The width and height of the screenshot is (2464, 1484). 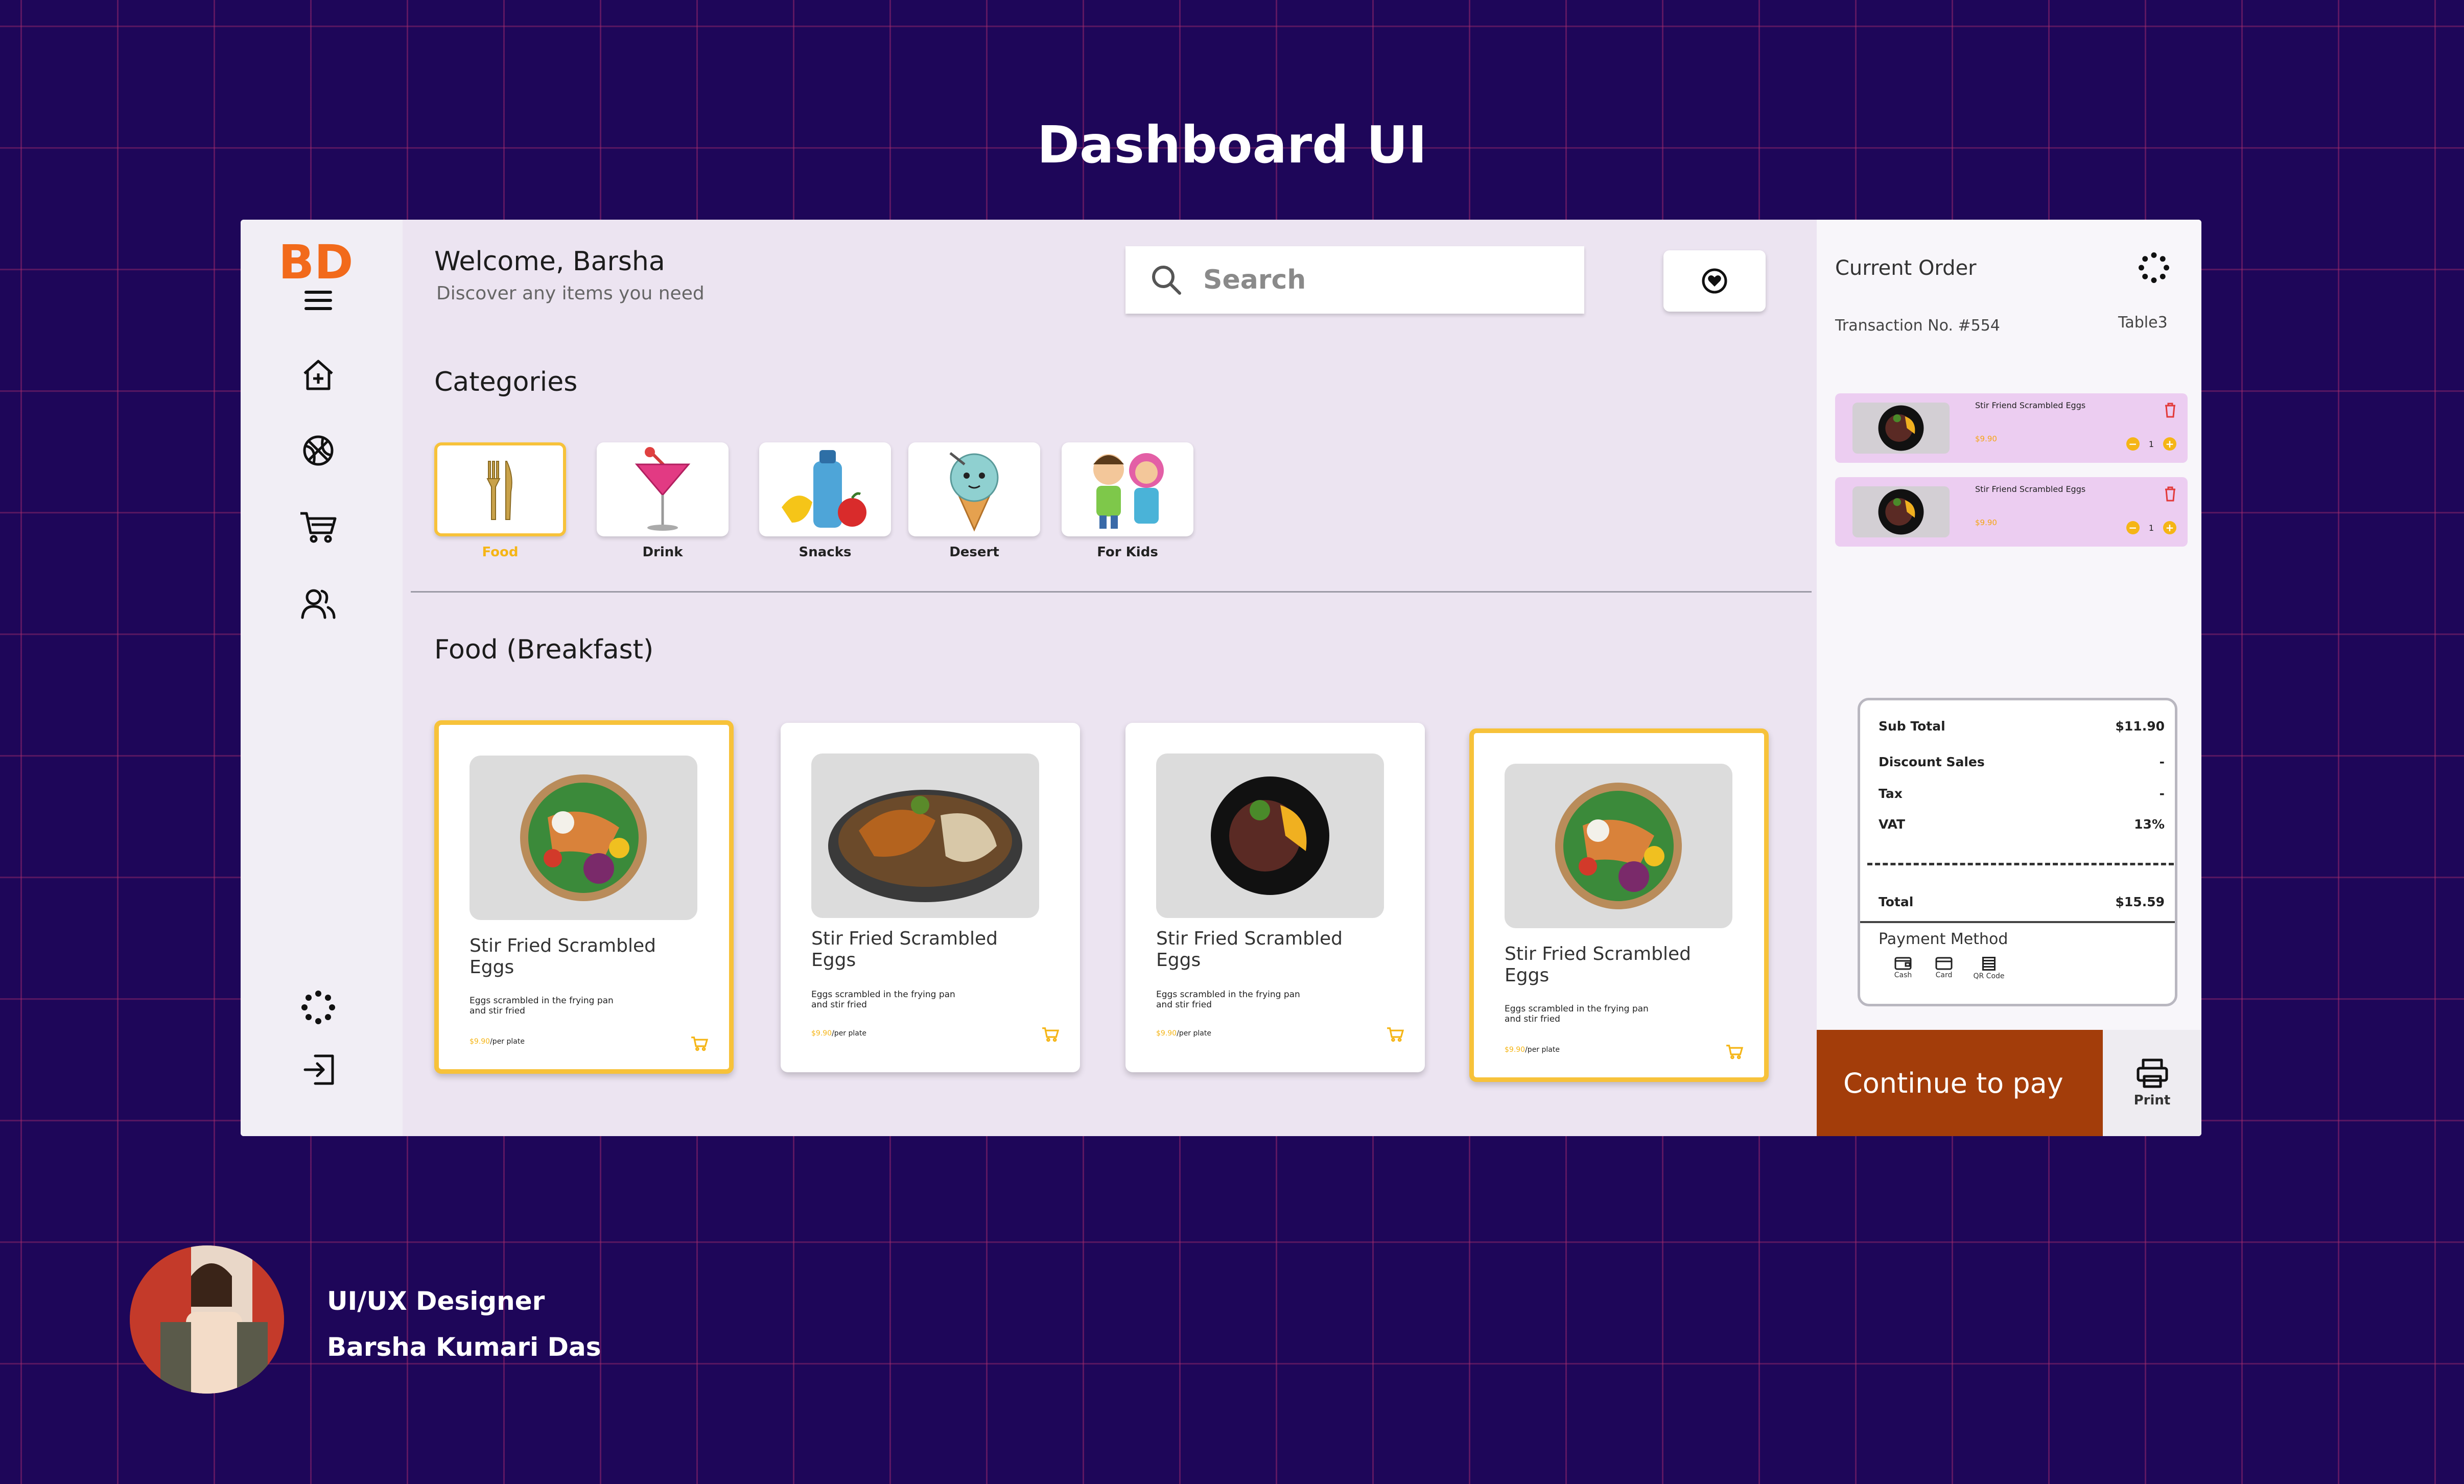 What do you see at coordinates (2152, 1100) in the screenshot?
I see `print-label: Print` at bounding box center [2152, 1100].